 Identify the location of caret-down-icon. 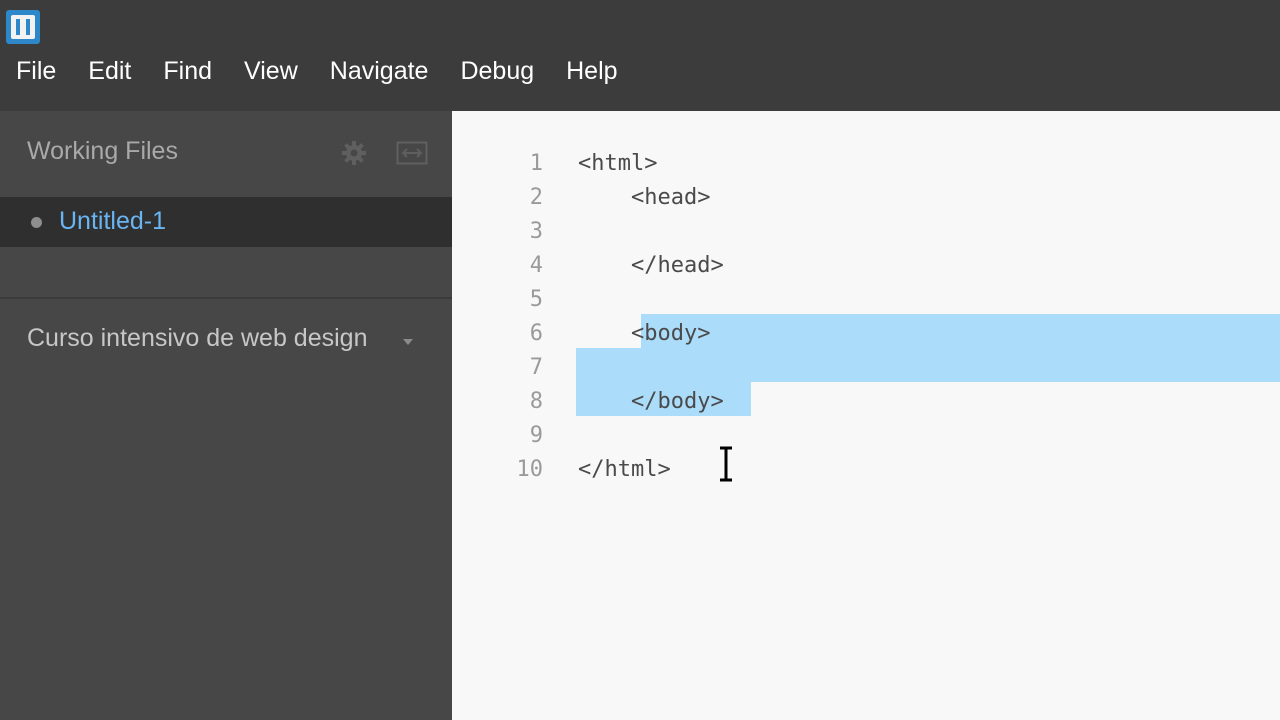
(408, 342).